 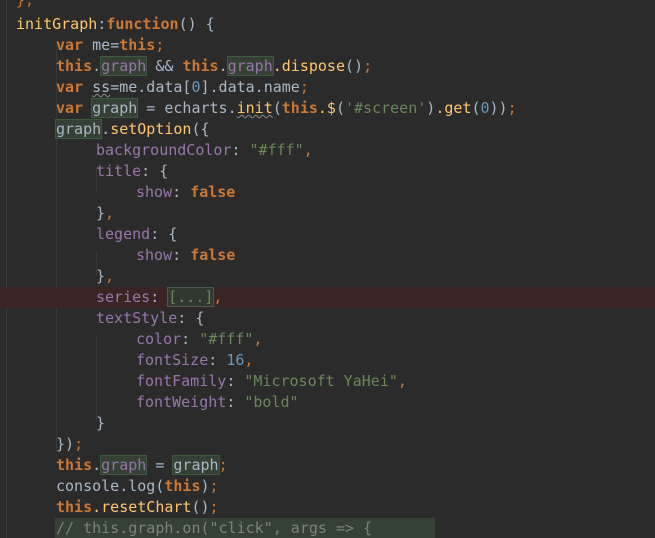 What do you see at coordinates (164, 66) in the screenshot?
I see `token-operator: &&` at bounding box center [164, 66].